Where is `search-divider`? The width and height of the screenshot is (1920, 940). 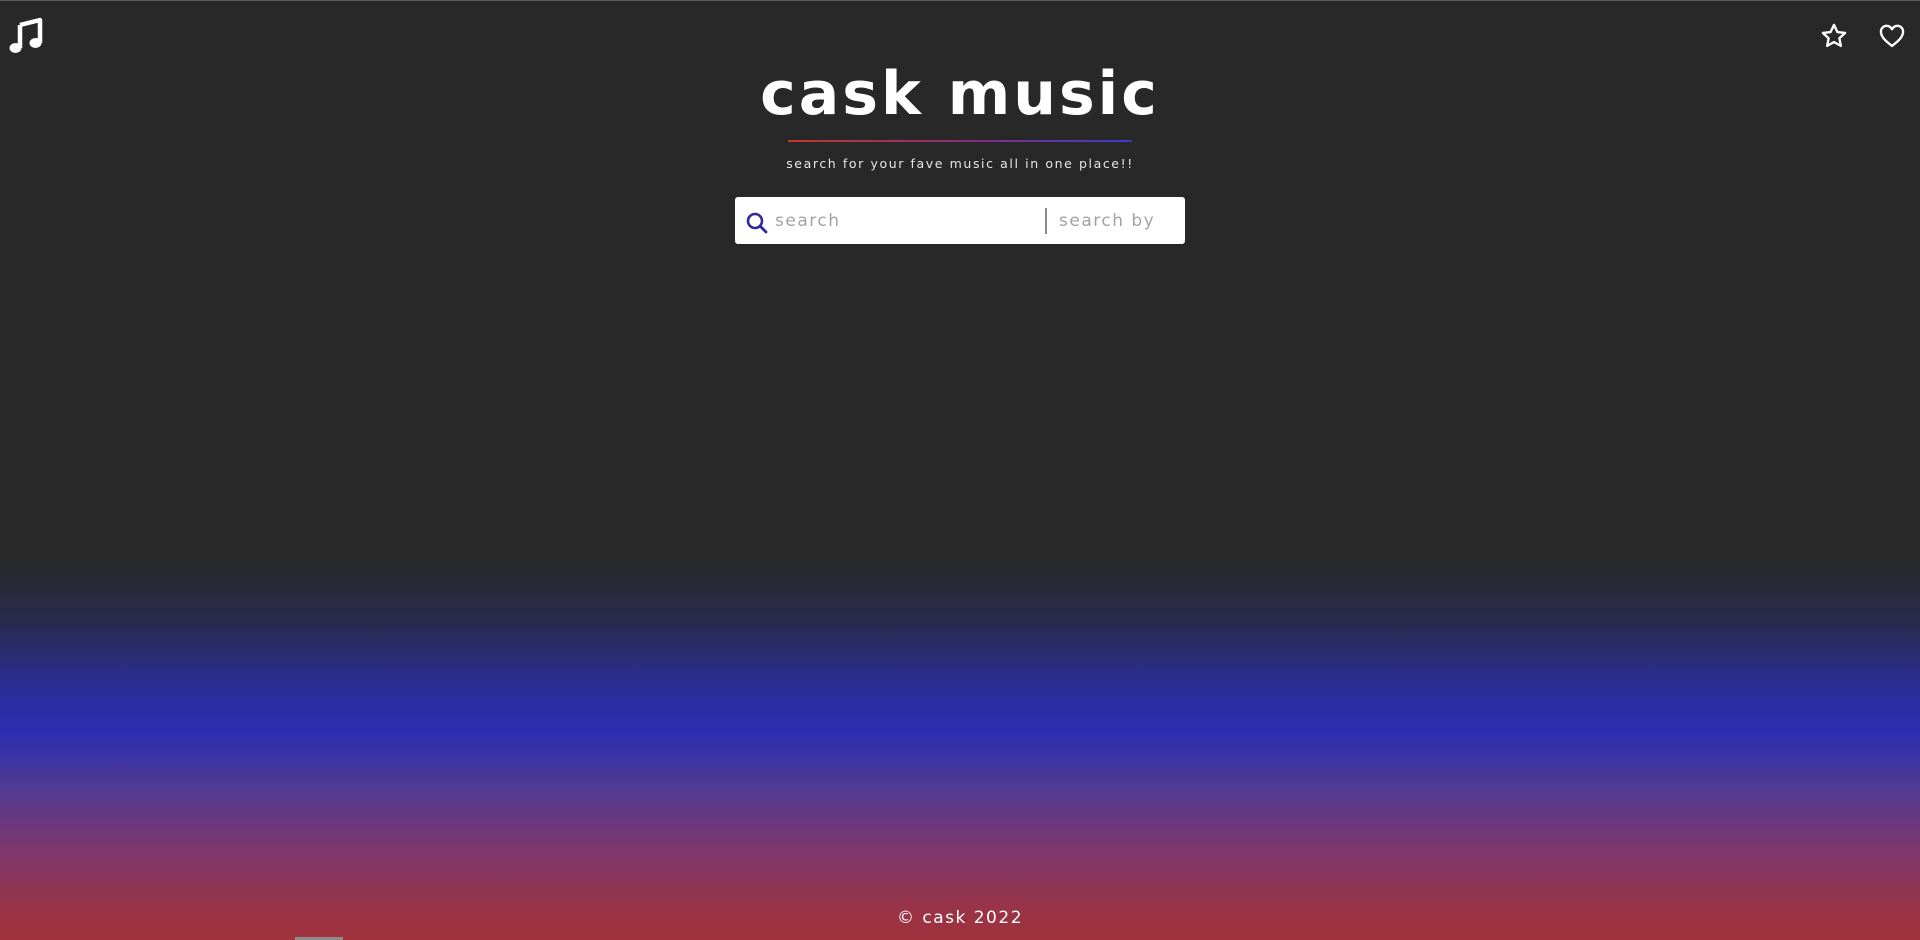
search-divider is located at coordinates (1046, 220).